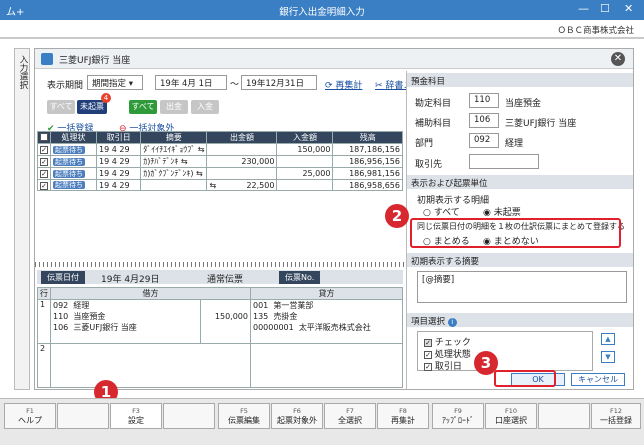 Image resolution: width=644 pixels, height=445 pixels. I want to click on item-list: ✓ チェック ✓ 処理状態 ✓ 取引日, so click(505, 351).